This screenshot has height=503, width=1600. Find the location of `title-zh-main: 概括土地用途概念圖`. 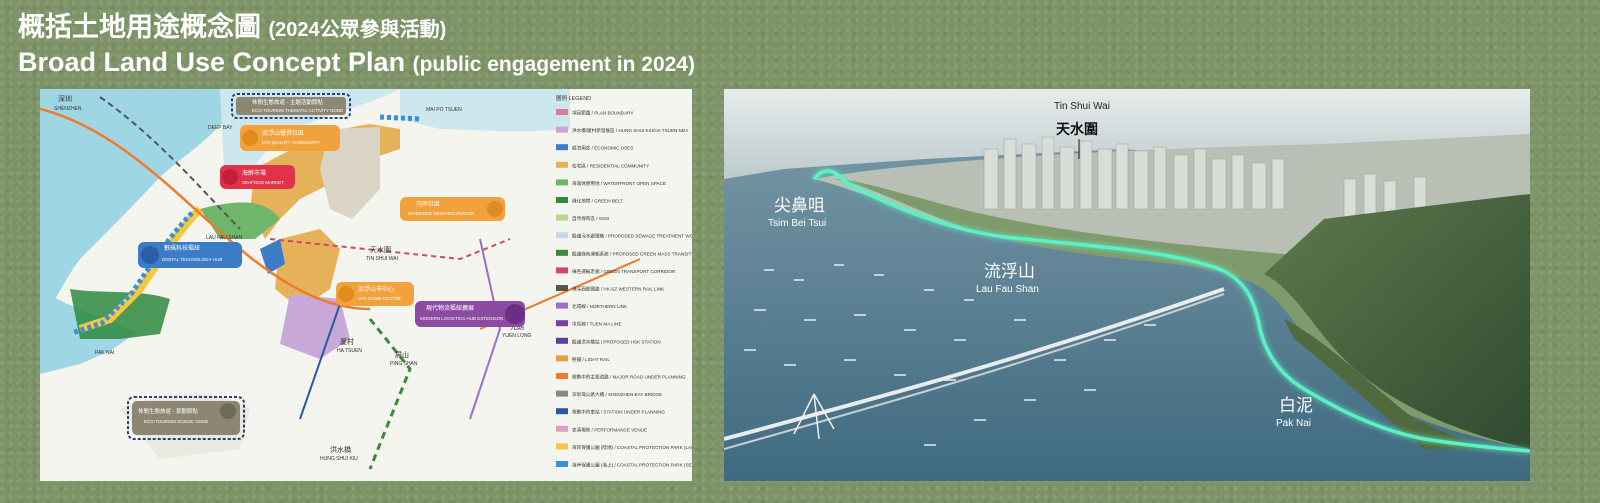

title-zh-main: 概括土地用途概念圖 is located at coordinates (139, 27).